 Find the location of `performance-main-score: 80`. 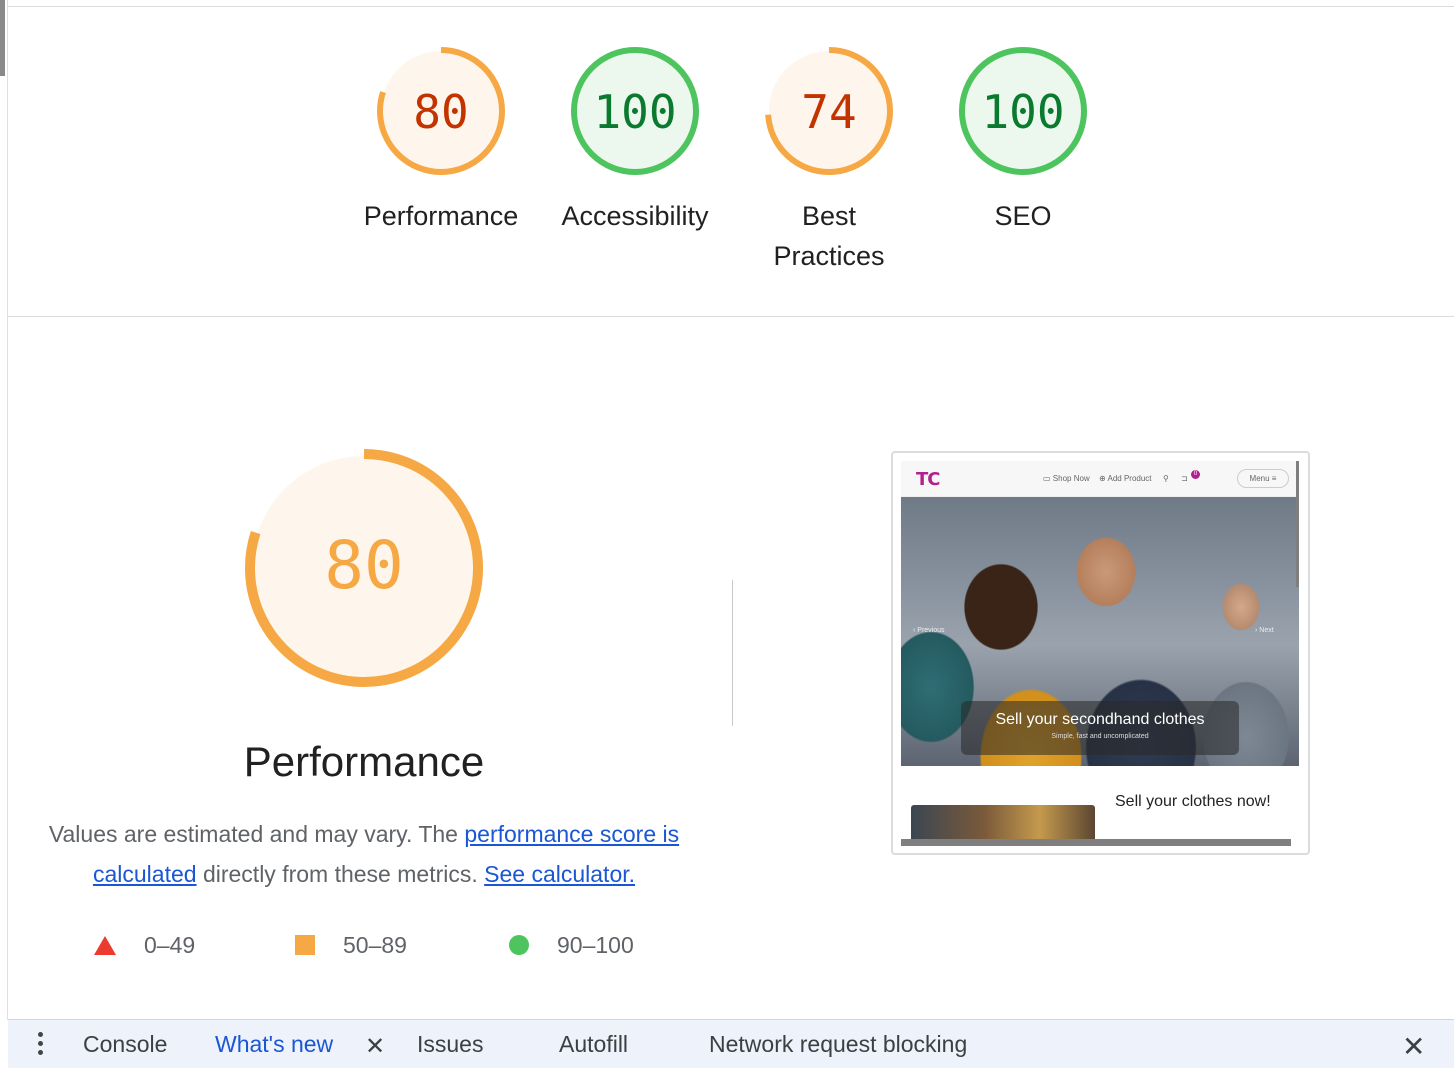

performance-main-score: 80 is located at coordinates (363, 565).